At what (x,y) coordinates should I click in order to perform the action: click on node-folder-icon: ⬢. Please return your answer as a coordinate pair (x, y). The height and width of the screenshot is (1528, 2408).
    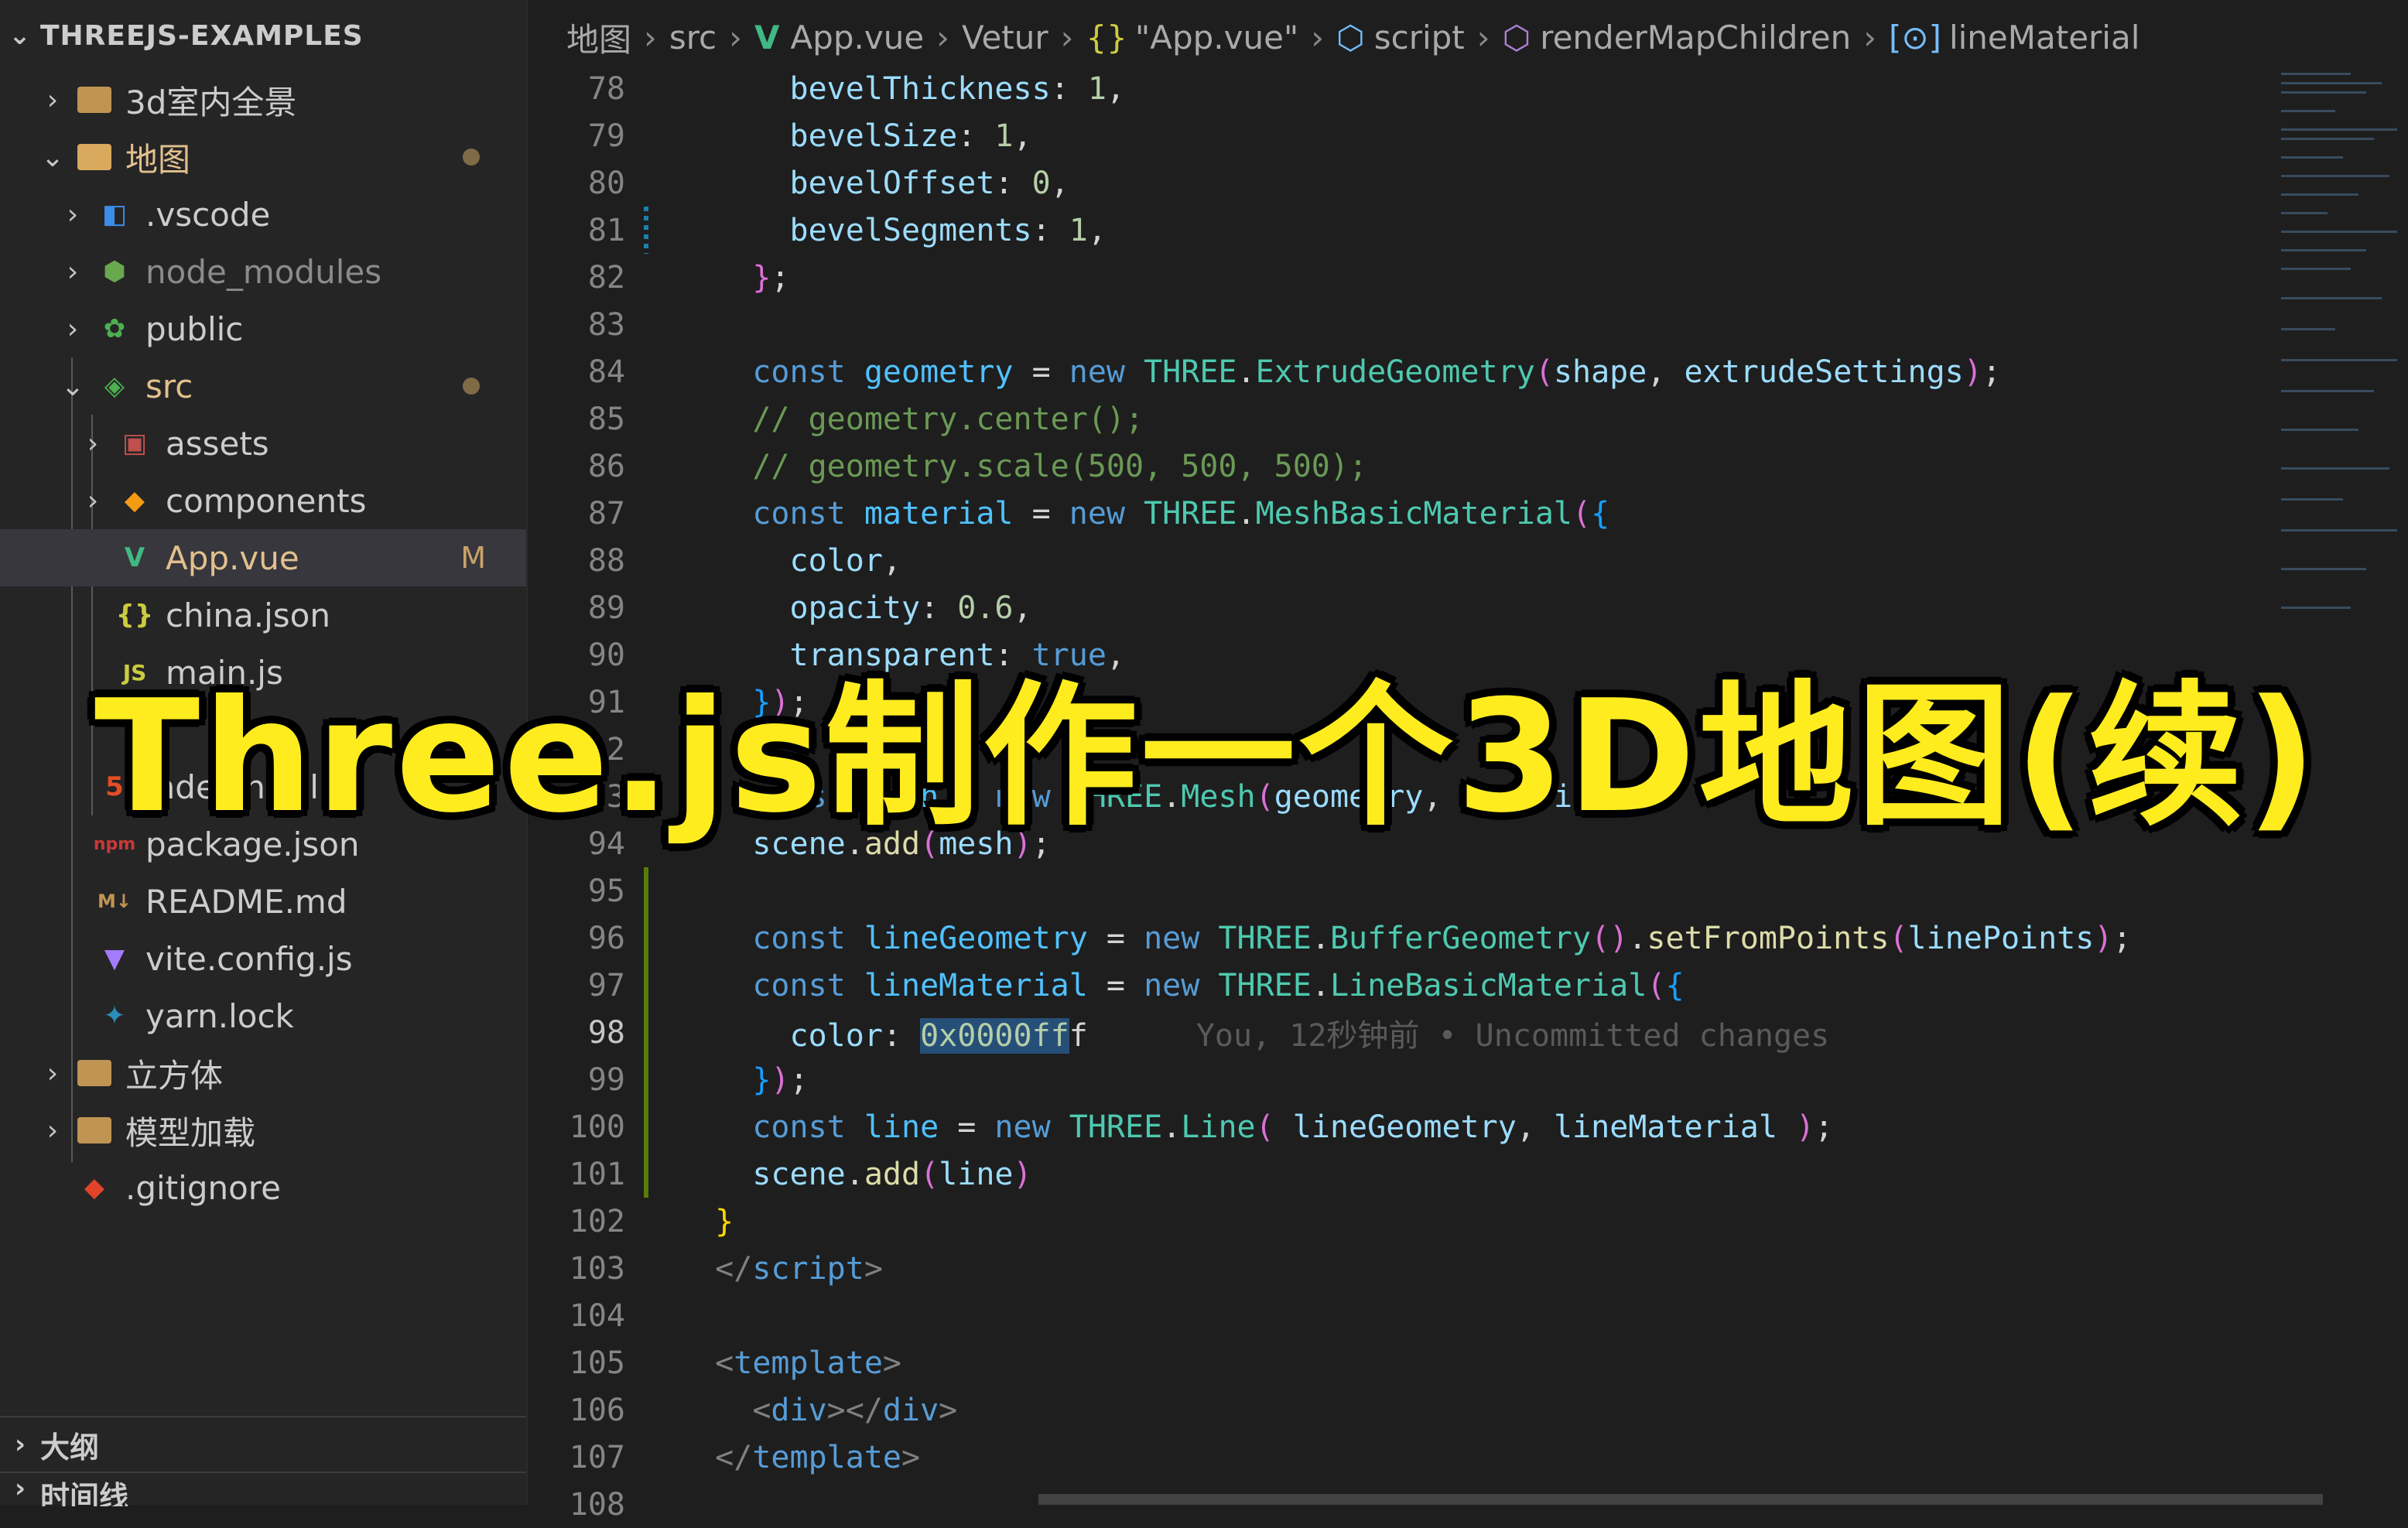
    Looking at the image, I should click on (114, 271).